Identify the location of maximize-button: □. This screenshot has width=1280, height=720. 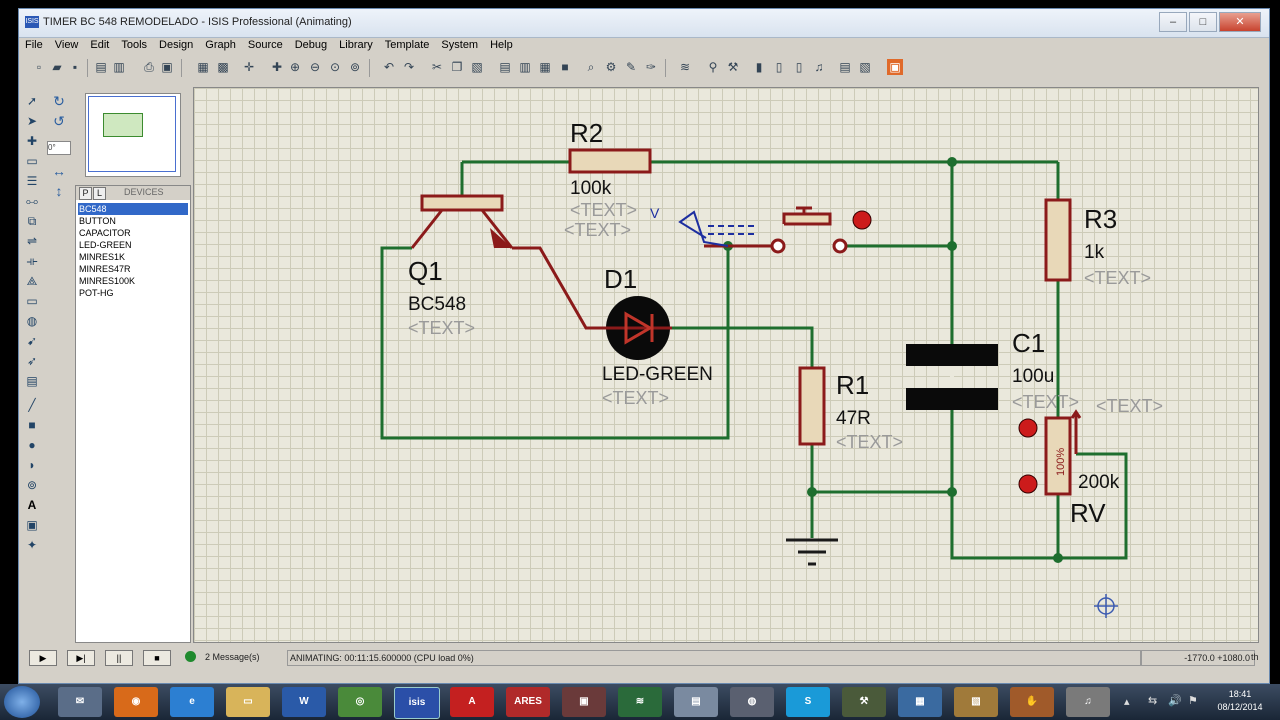
(1203, 22).